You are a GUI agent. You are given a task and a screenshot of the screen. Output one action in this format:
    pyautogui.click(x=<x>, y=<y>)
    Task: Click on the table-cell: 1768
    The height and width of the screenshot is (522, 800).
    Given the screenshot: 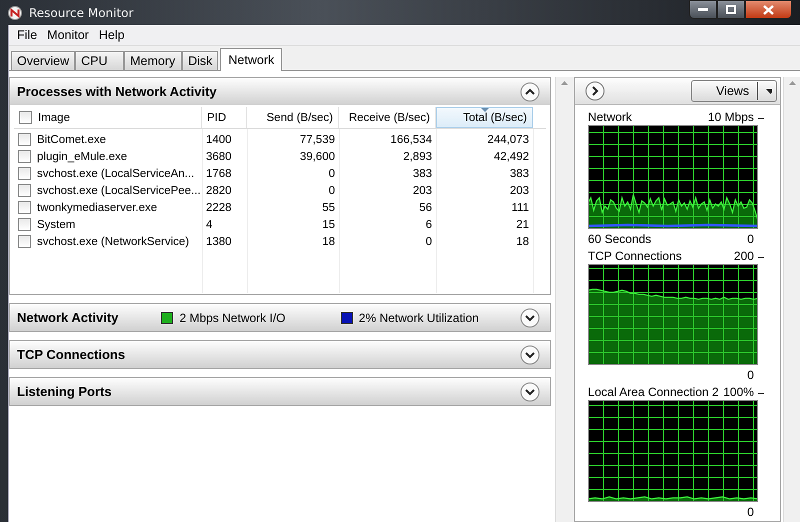 What is the action you would take?
    pyautogui.click(x=219, y=174)
    